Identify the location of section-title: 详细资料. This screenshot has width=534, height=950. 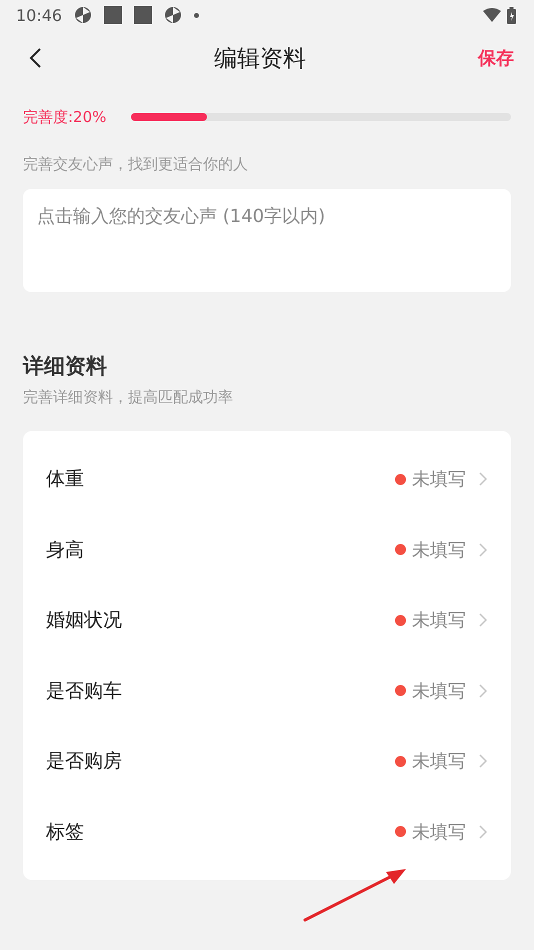
(65, 366).